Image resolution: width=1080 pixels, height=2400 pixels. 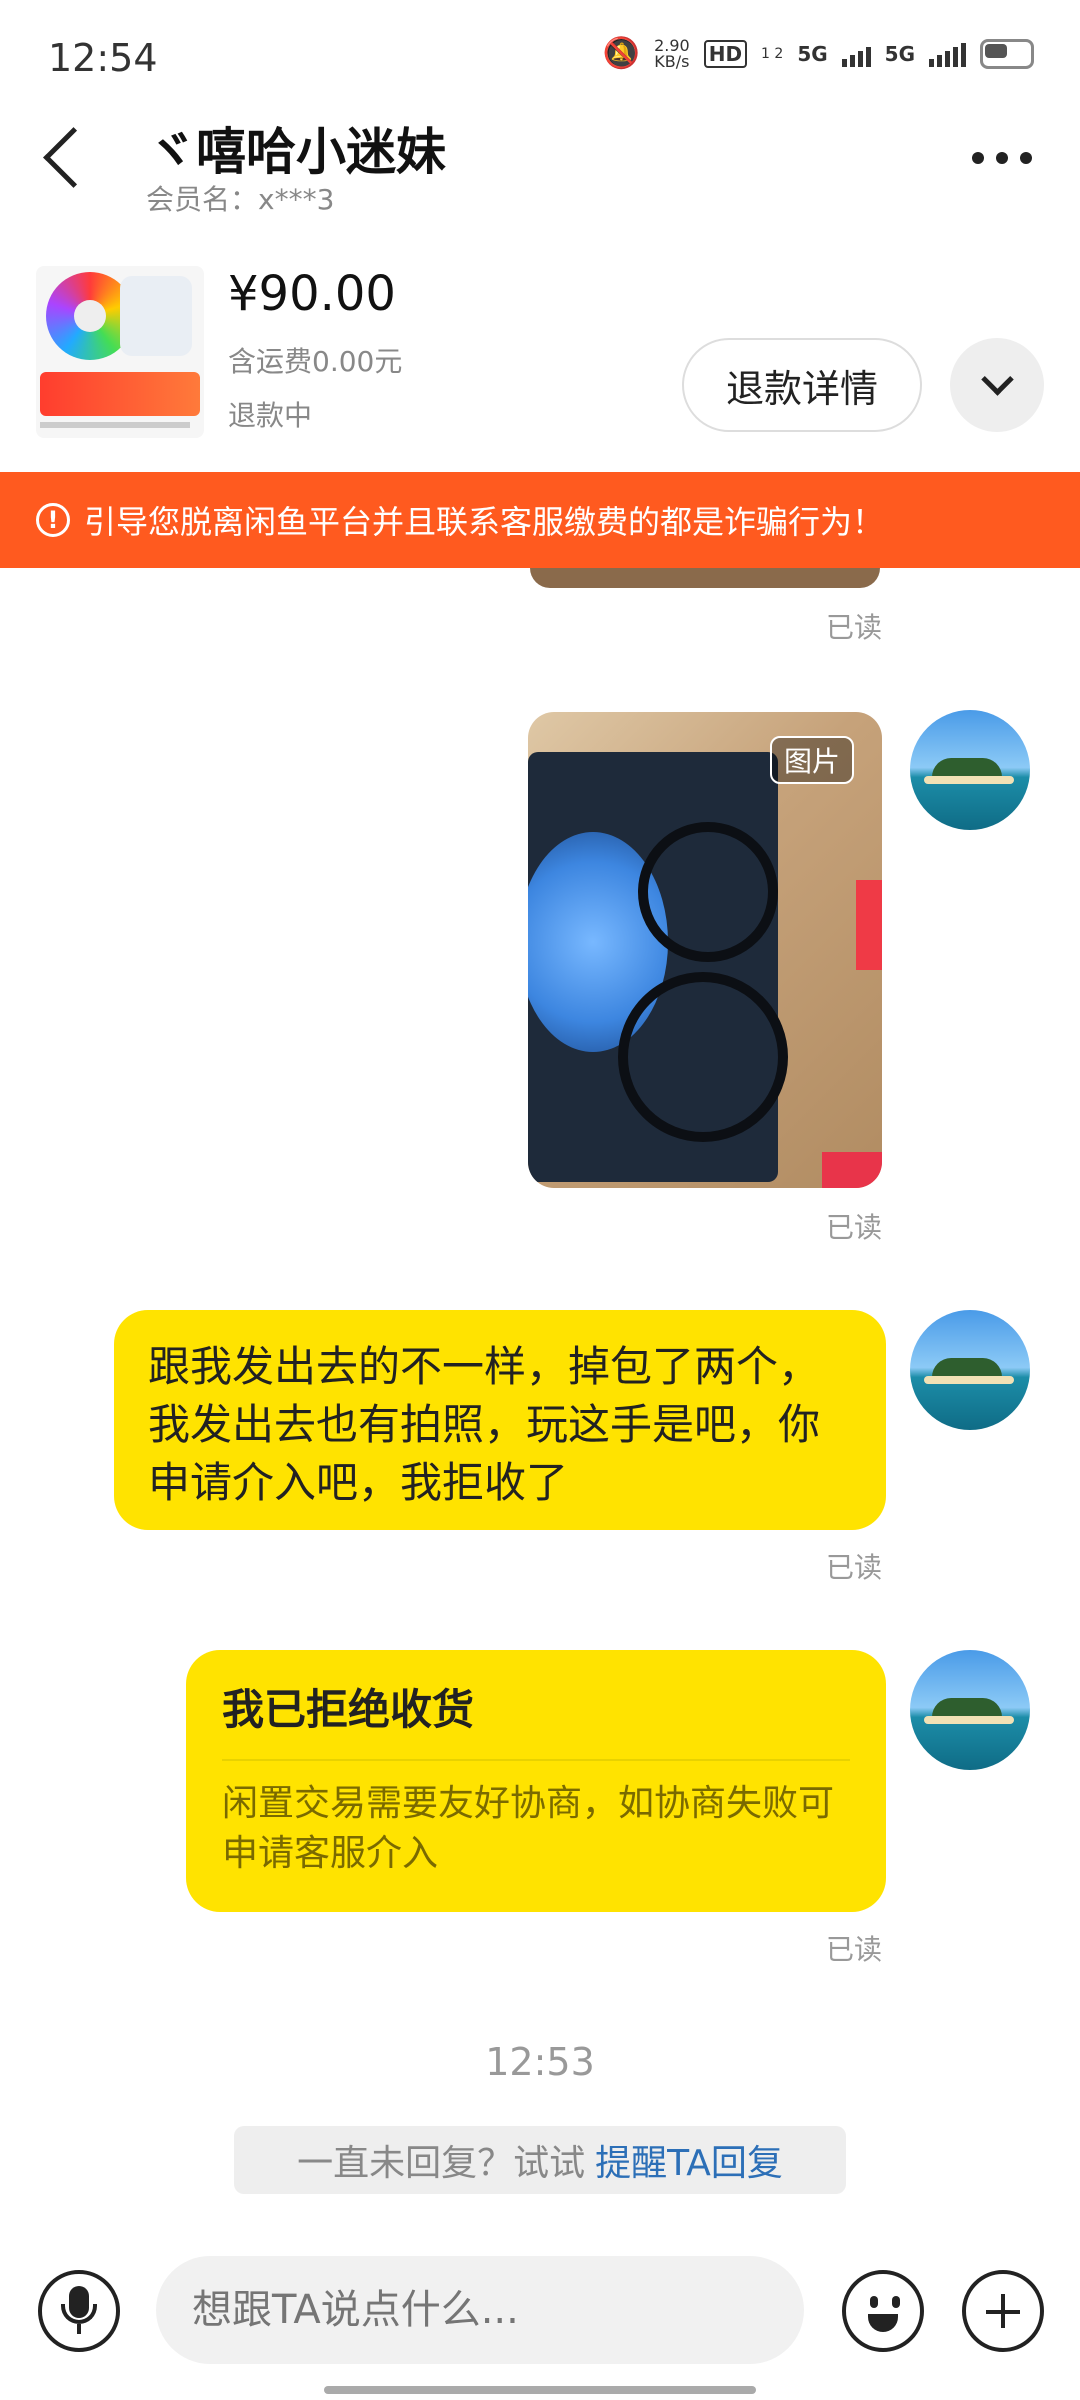 I want to click on voice-input-button, so click(x=79, y=2311).